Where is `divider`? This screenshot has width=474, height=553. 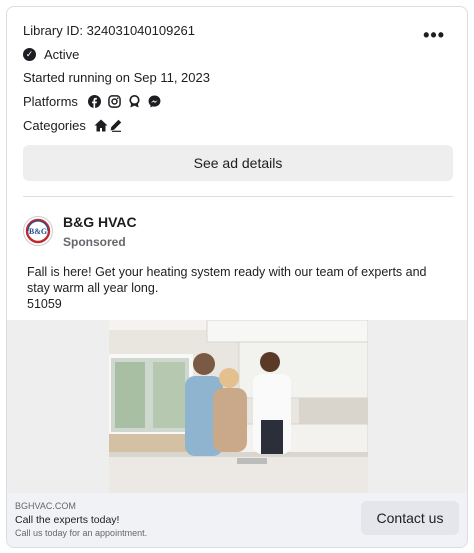 divider is located at coordinates (238, 196).